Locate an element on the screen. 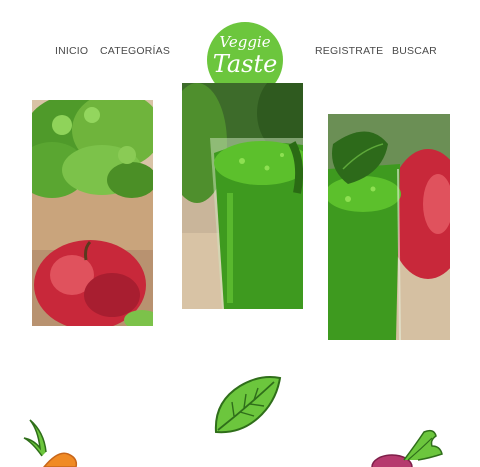 The height and width of the screenshot is (467, 480). green-juice-photo is located at coordinates (242, 196).